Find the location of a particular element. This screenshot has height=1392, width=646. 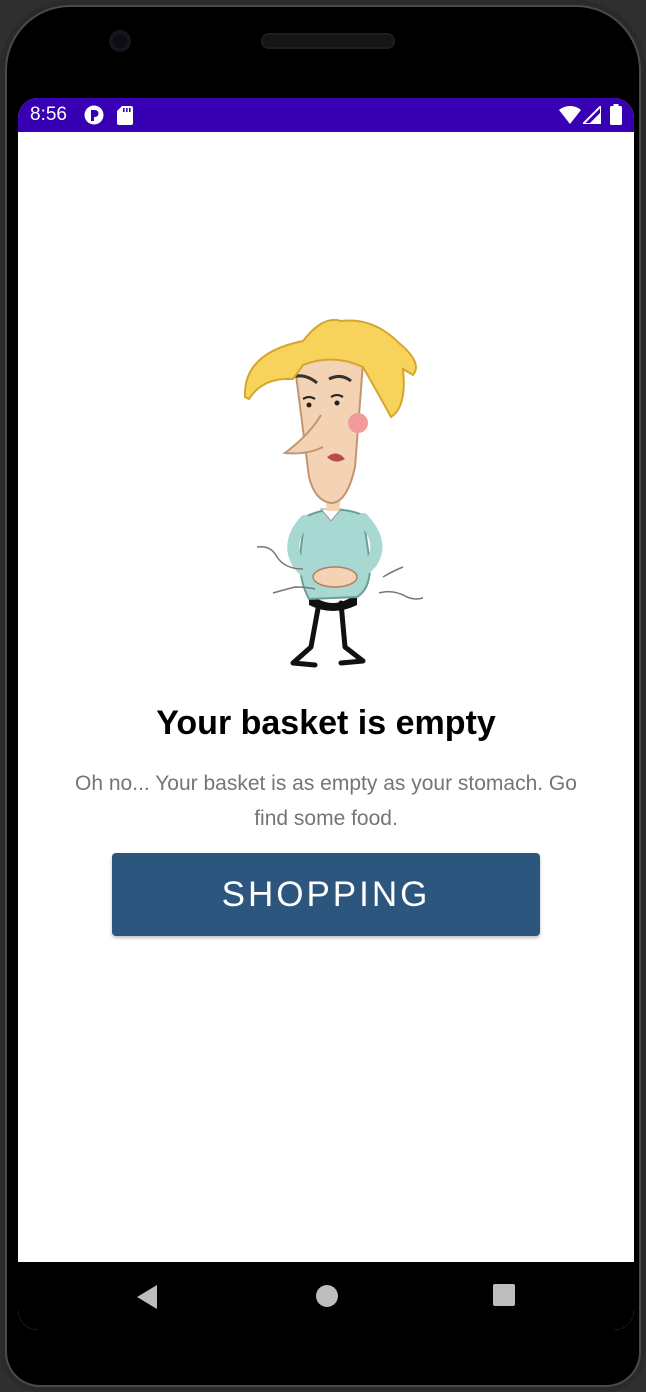

home-icon is located at coordinates (327, 1296).